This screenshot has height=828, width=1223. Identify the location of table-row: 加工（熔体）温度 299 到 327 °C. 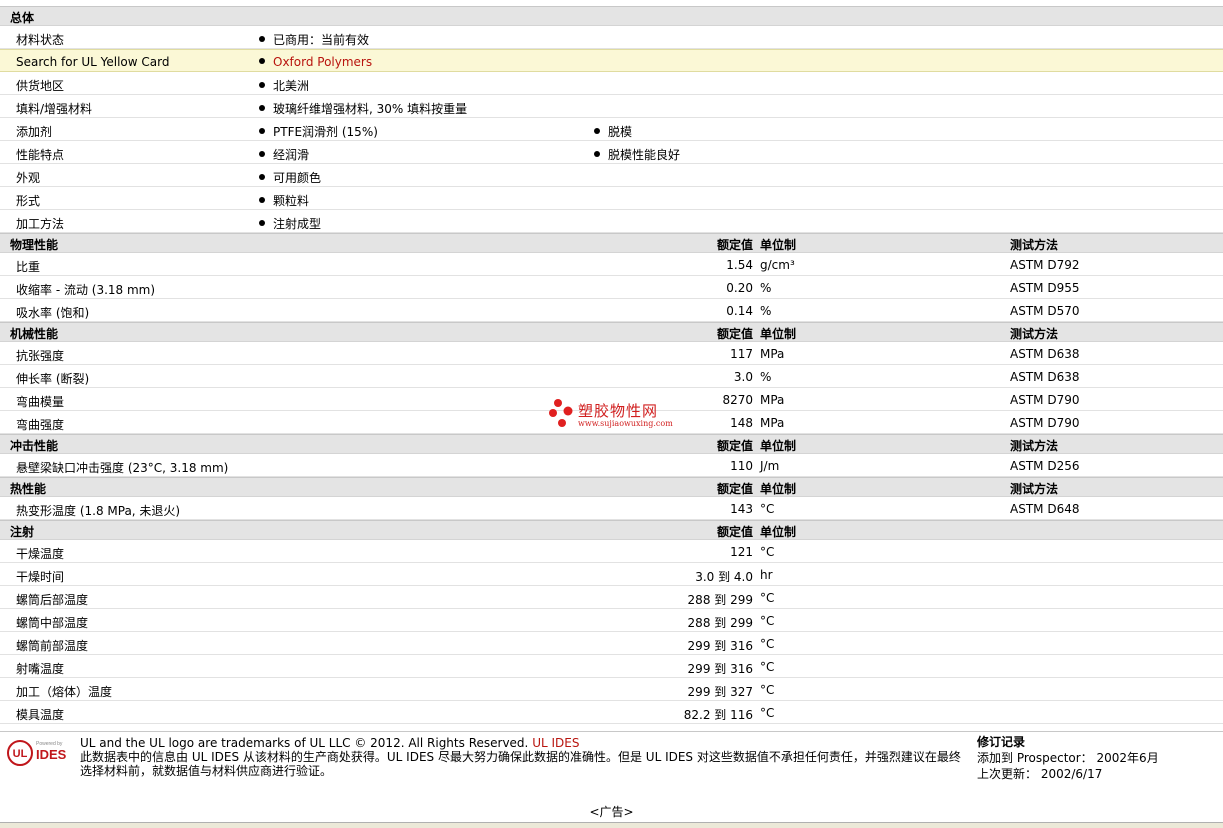
(611, 689).